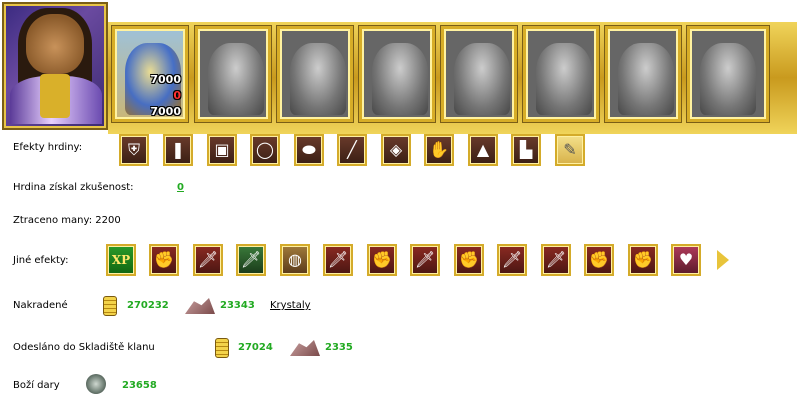 The image size is (797, 408). Describe the element at coordinates (265, 150) in the screenshot. I see `ring-icon: ◯` at that location.